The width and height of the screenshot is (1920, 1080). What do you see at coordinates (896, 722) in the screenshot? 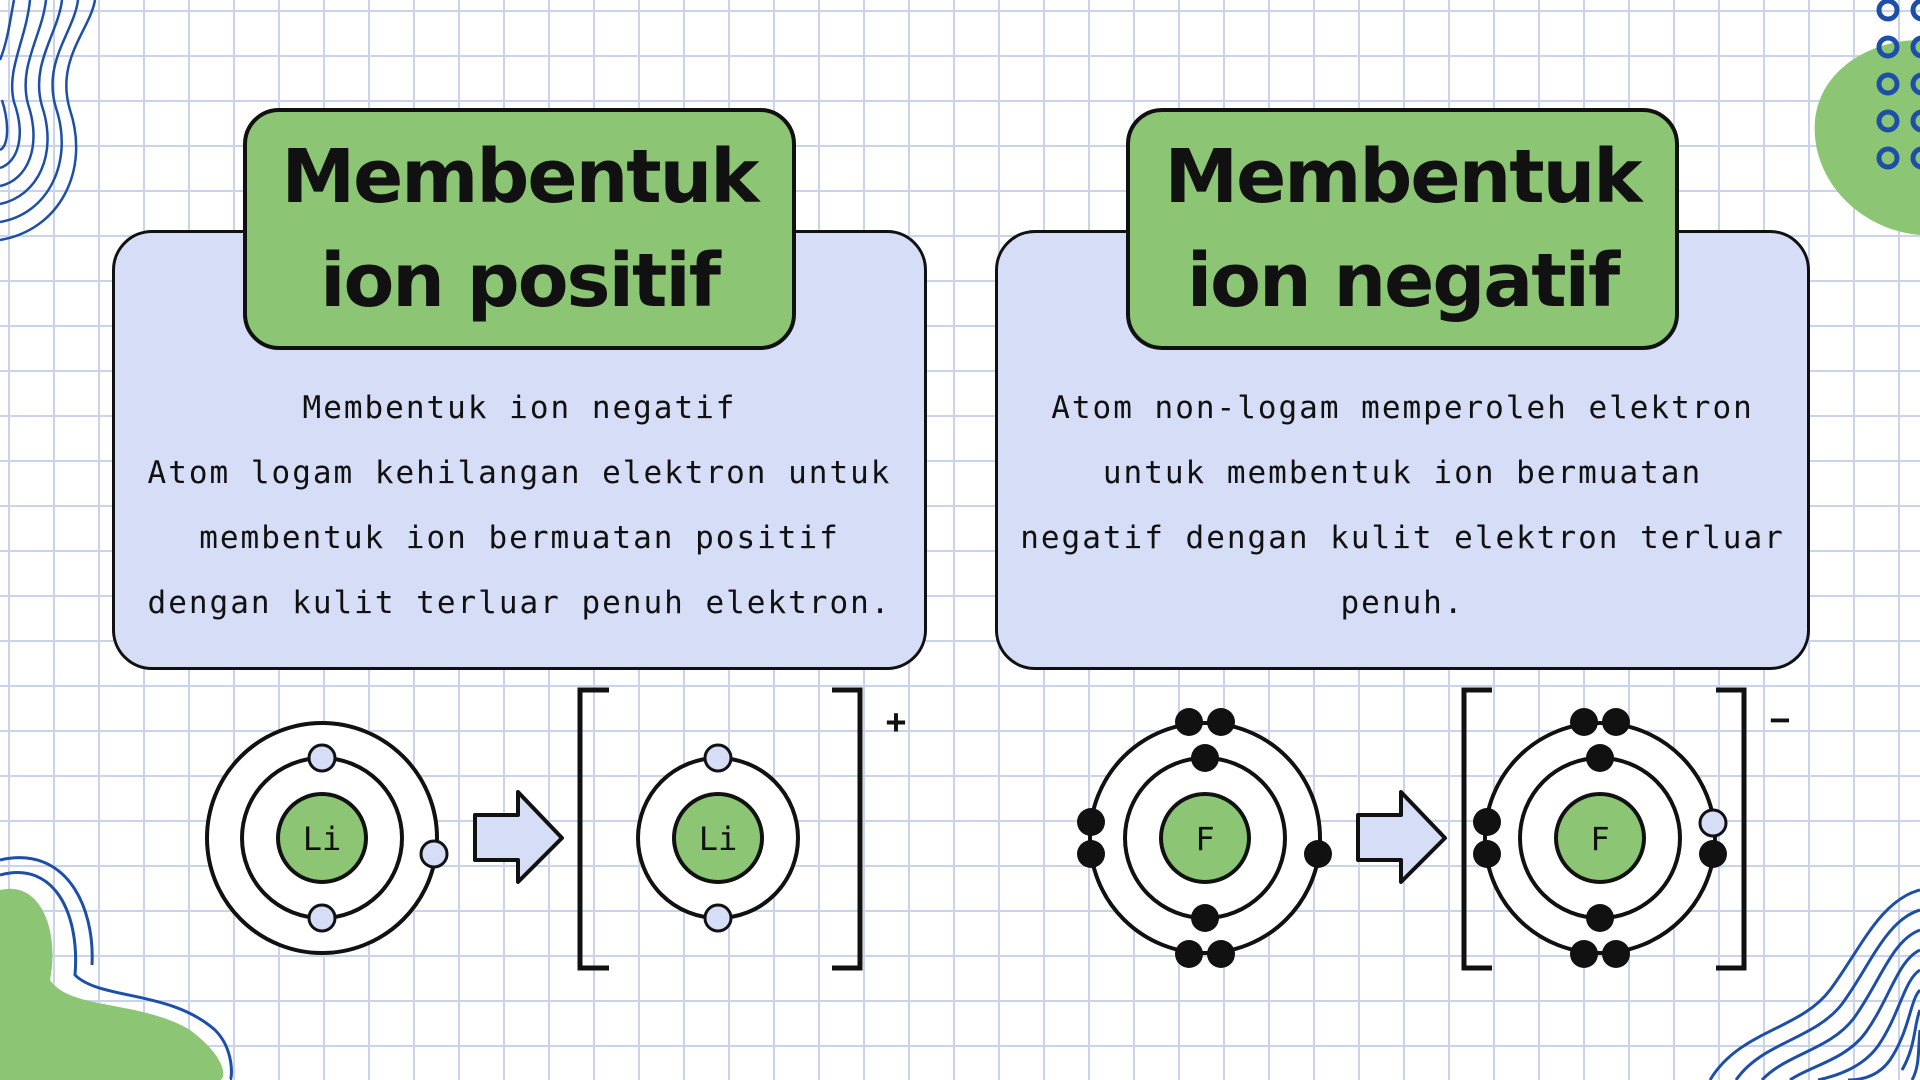
I see `ion-charge-label: +` at bounding box center [896, 722].